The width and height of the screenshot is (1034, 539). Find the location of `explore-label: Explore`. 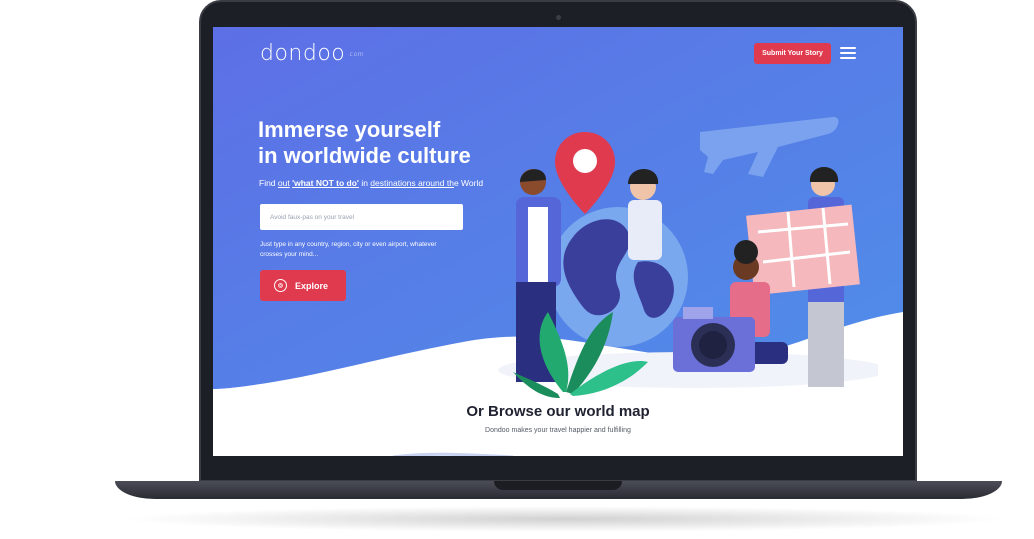

explore-label: Explore is located at coordinates (312, 285).